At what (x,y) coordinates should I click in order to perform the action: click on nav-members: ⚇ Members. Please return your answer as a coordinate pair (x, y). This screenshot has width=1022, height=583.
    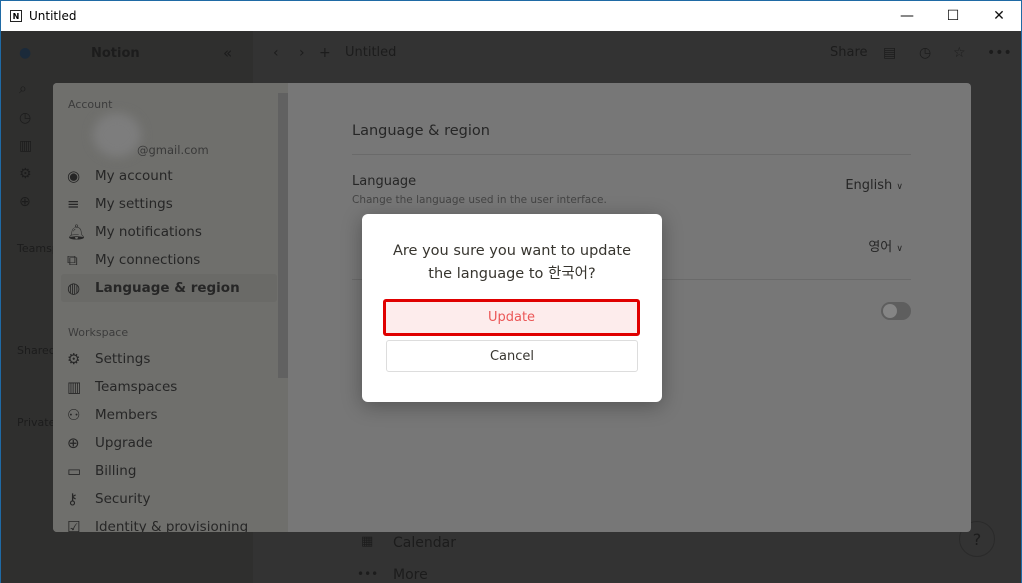
    Looking at the image, I should click on (169, 415).